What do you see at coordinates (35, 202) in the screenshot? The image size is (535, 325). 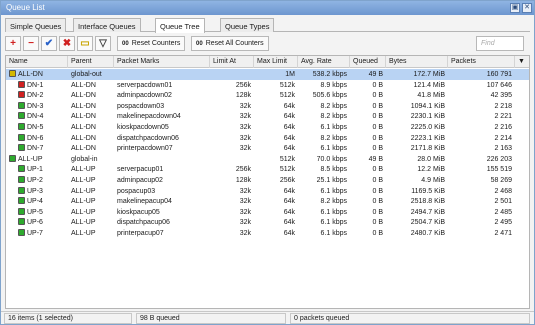 I see `queue-name: UP-4` at bounding box center [35, 202].